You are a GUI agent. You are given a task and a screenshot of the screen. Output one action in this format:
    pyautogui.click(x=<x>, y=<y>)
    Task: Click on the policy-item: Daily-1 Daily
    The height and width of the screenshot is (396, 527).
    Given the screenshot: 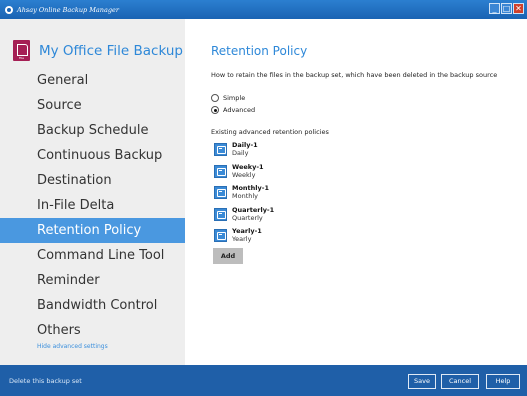 What is the action you would take?
    pyautogui.click(x=244, y=152)
    